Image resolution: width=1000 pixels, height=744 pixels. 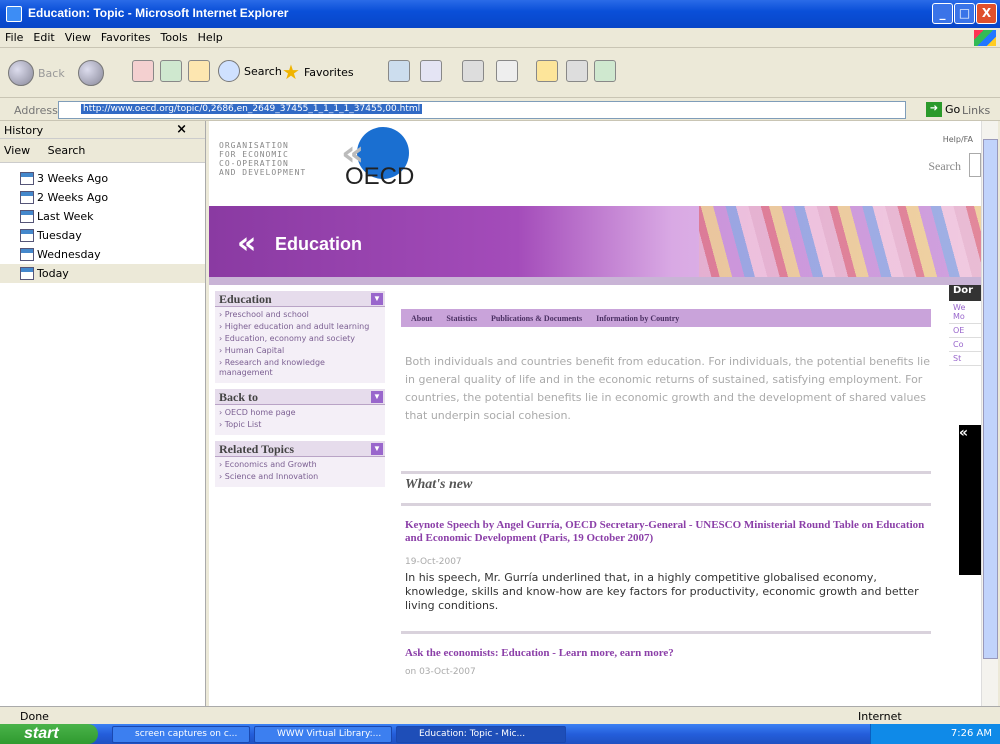 What do you see at coordinates (254, 163) in the screenshot?
I see `org-line: CO-OPERATION` at bounding box center [254, 163].